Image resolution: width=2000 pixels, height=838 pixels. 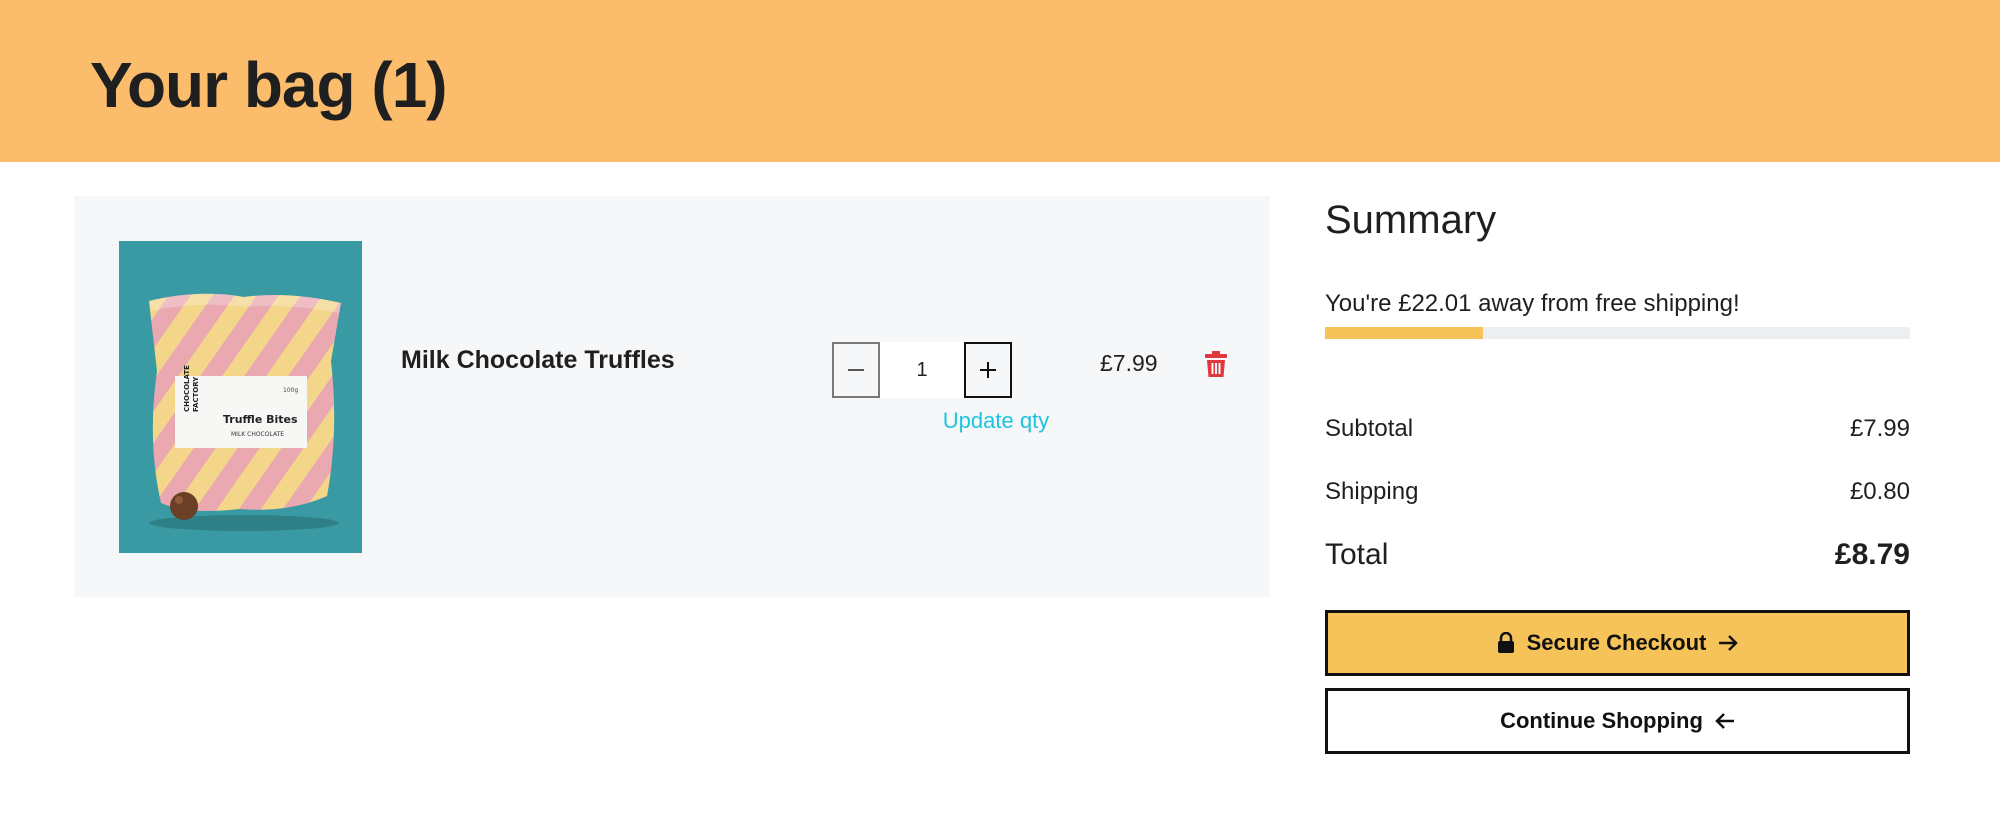 What do you see at coordinates (269, 85) in the screenshot?
I see `page-title: Your bag (1)` at bounding box center [269, 85].